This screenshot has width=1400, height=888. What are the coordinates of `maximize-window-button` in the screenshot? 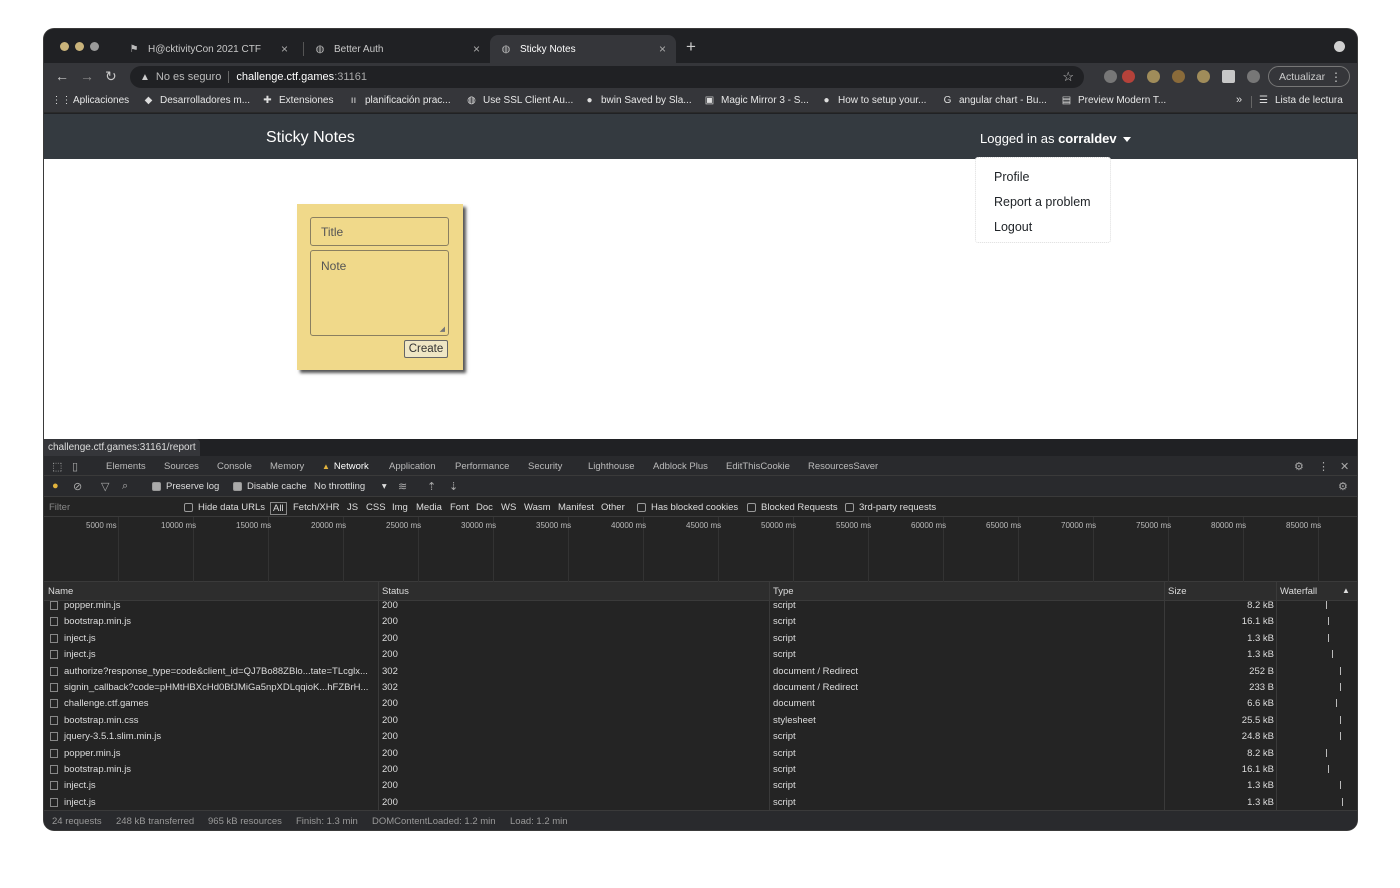 It's located at (94, 46).